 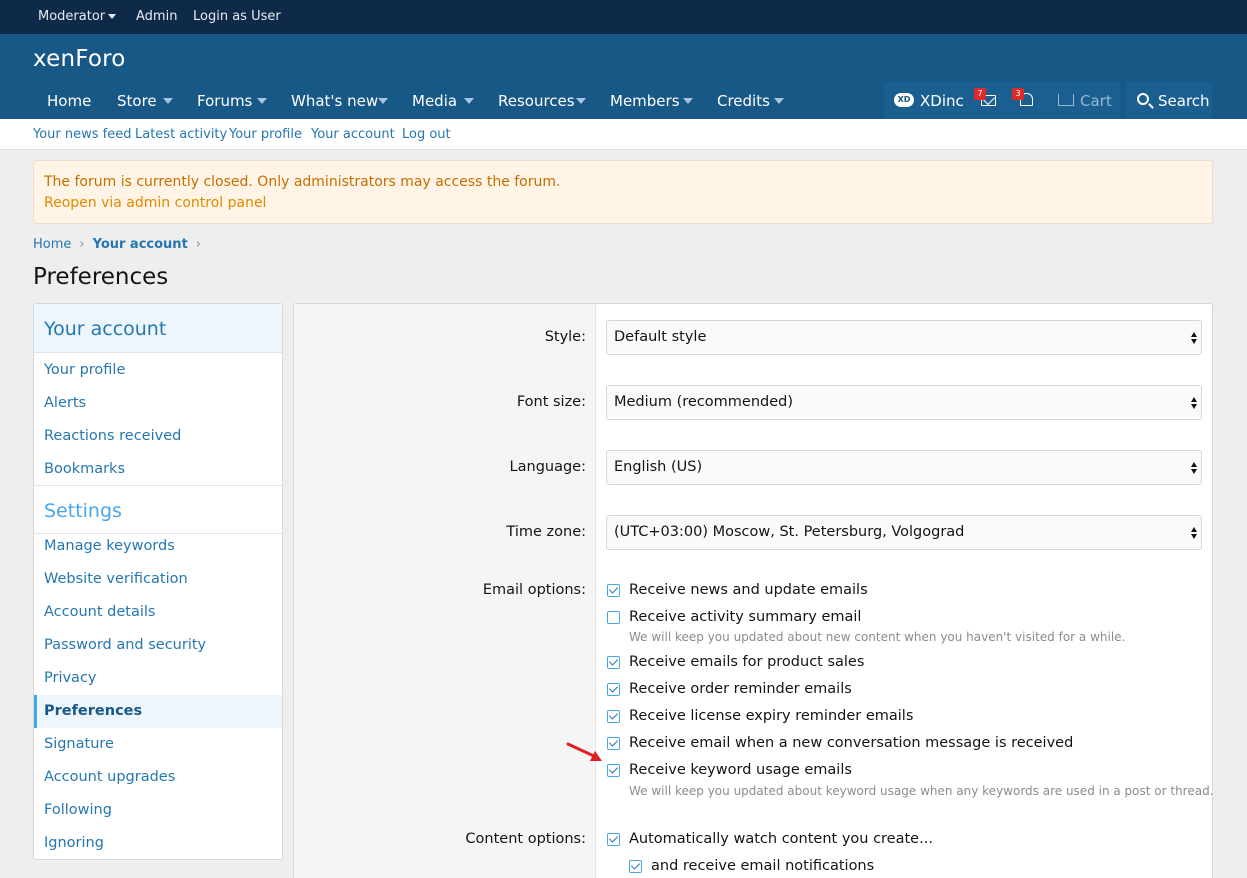 What do you see at coordinates (198, 244) in the screenshot?
I see `chevron-right-icon: ›` at bounding box center [198, 244].